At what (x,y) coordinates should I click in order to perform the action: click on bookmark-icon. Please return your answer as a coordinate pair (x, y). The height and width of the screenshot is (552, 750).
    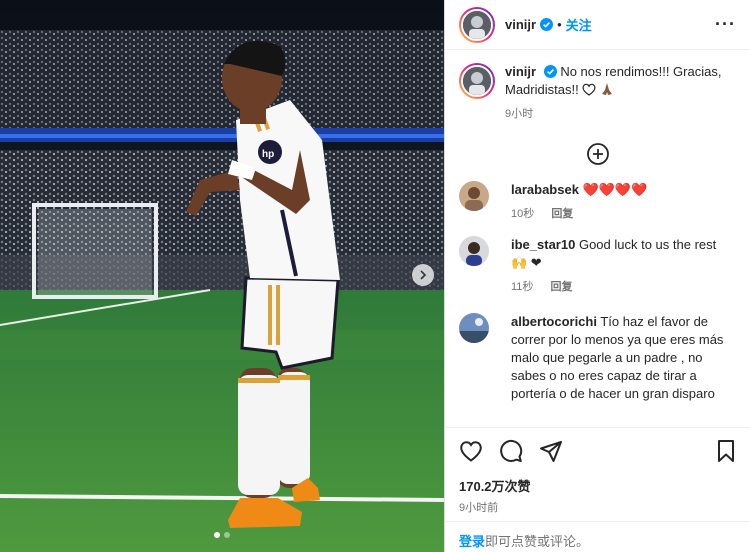
    Looking at the image, I should click on (726, 453).